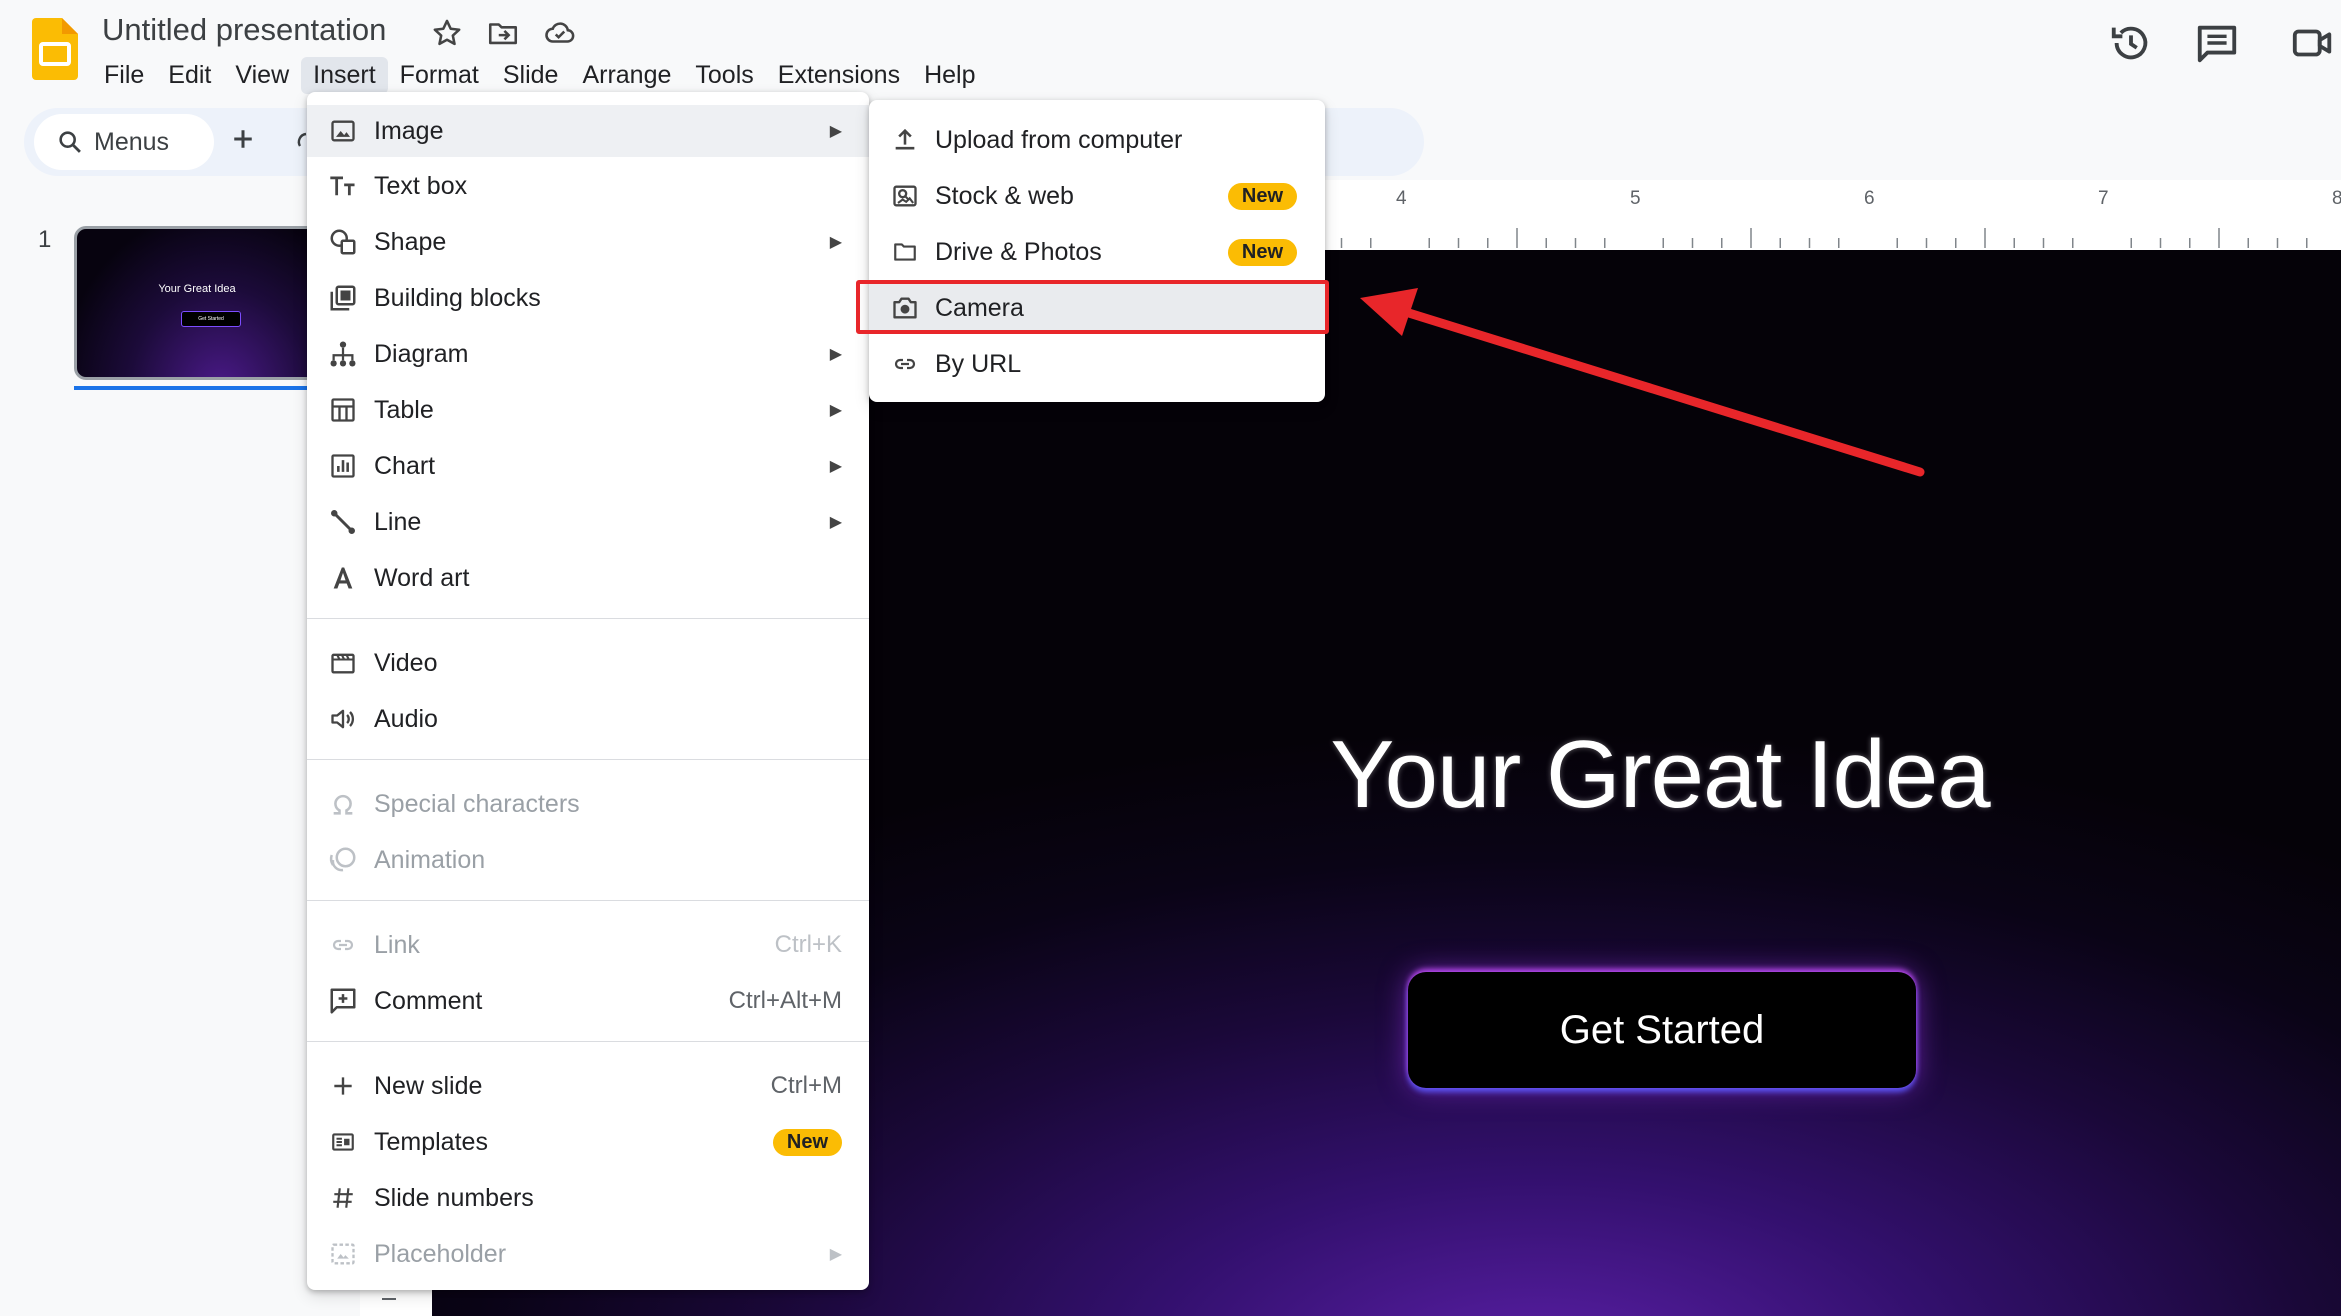 This screenshot has width=2341, height=1316. I want to click on submenu-item-stock-web: Stock & web New, so click(1097, 196).